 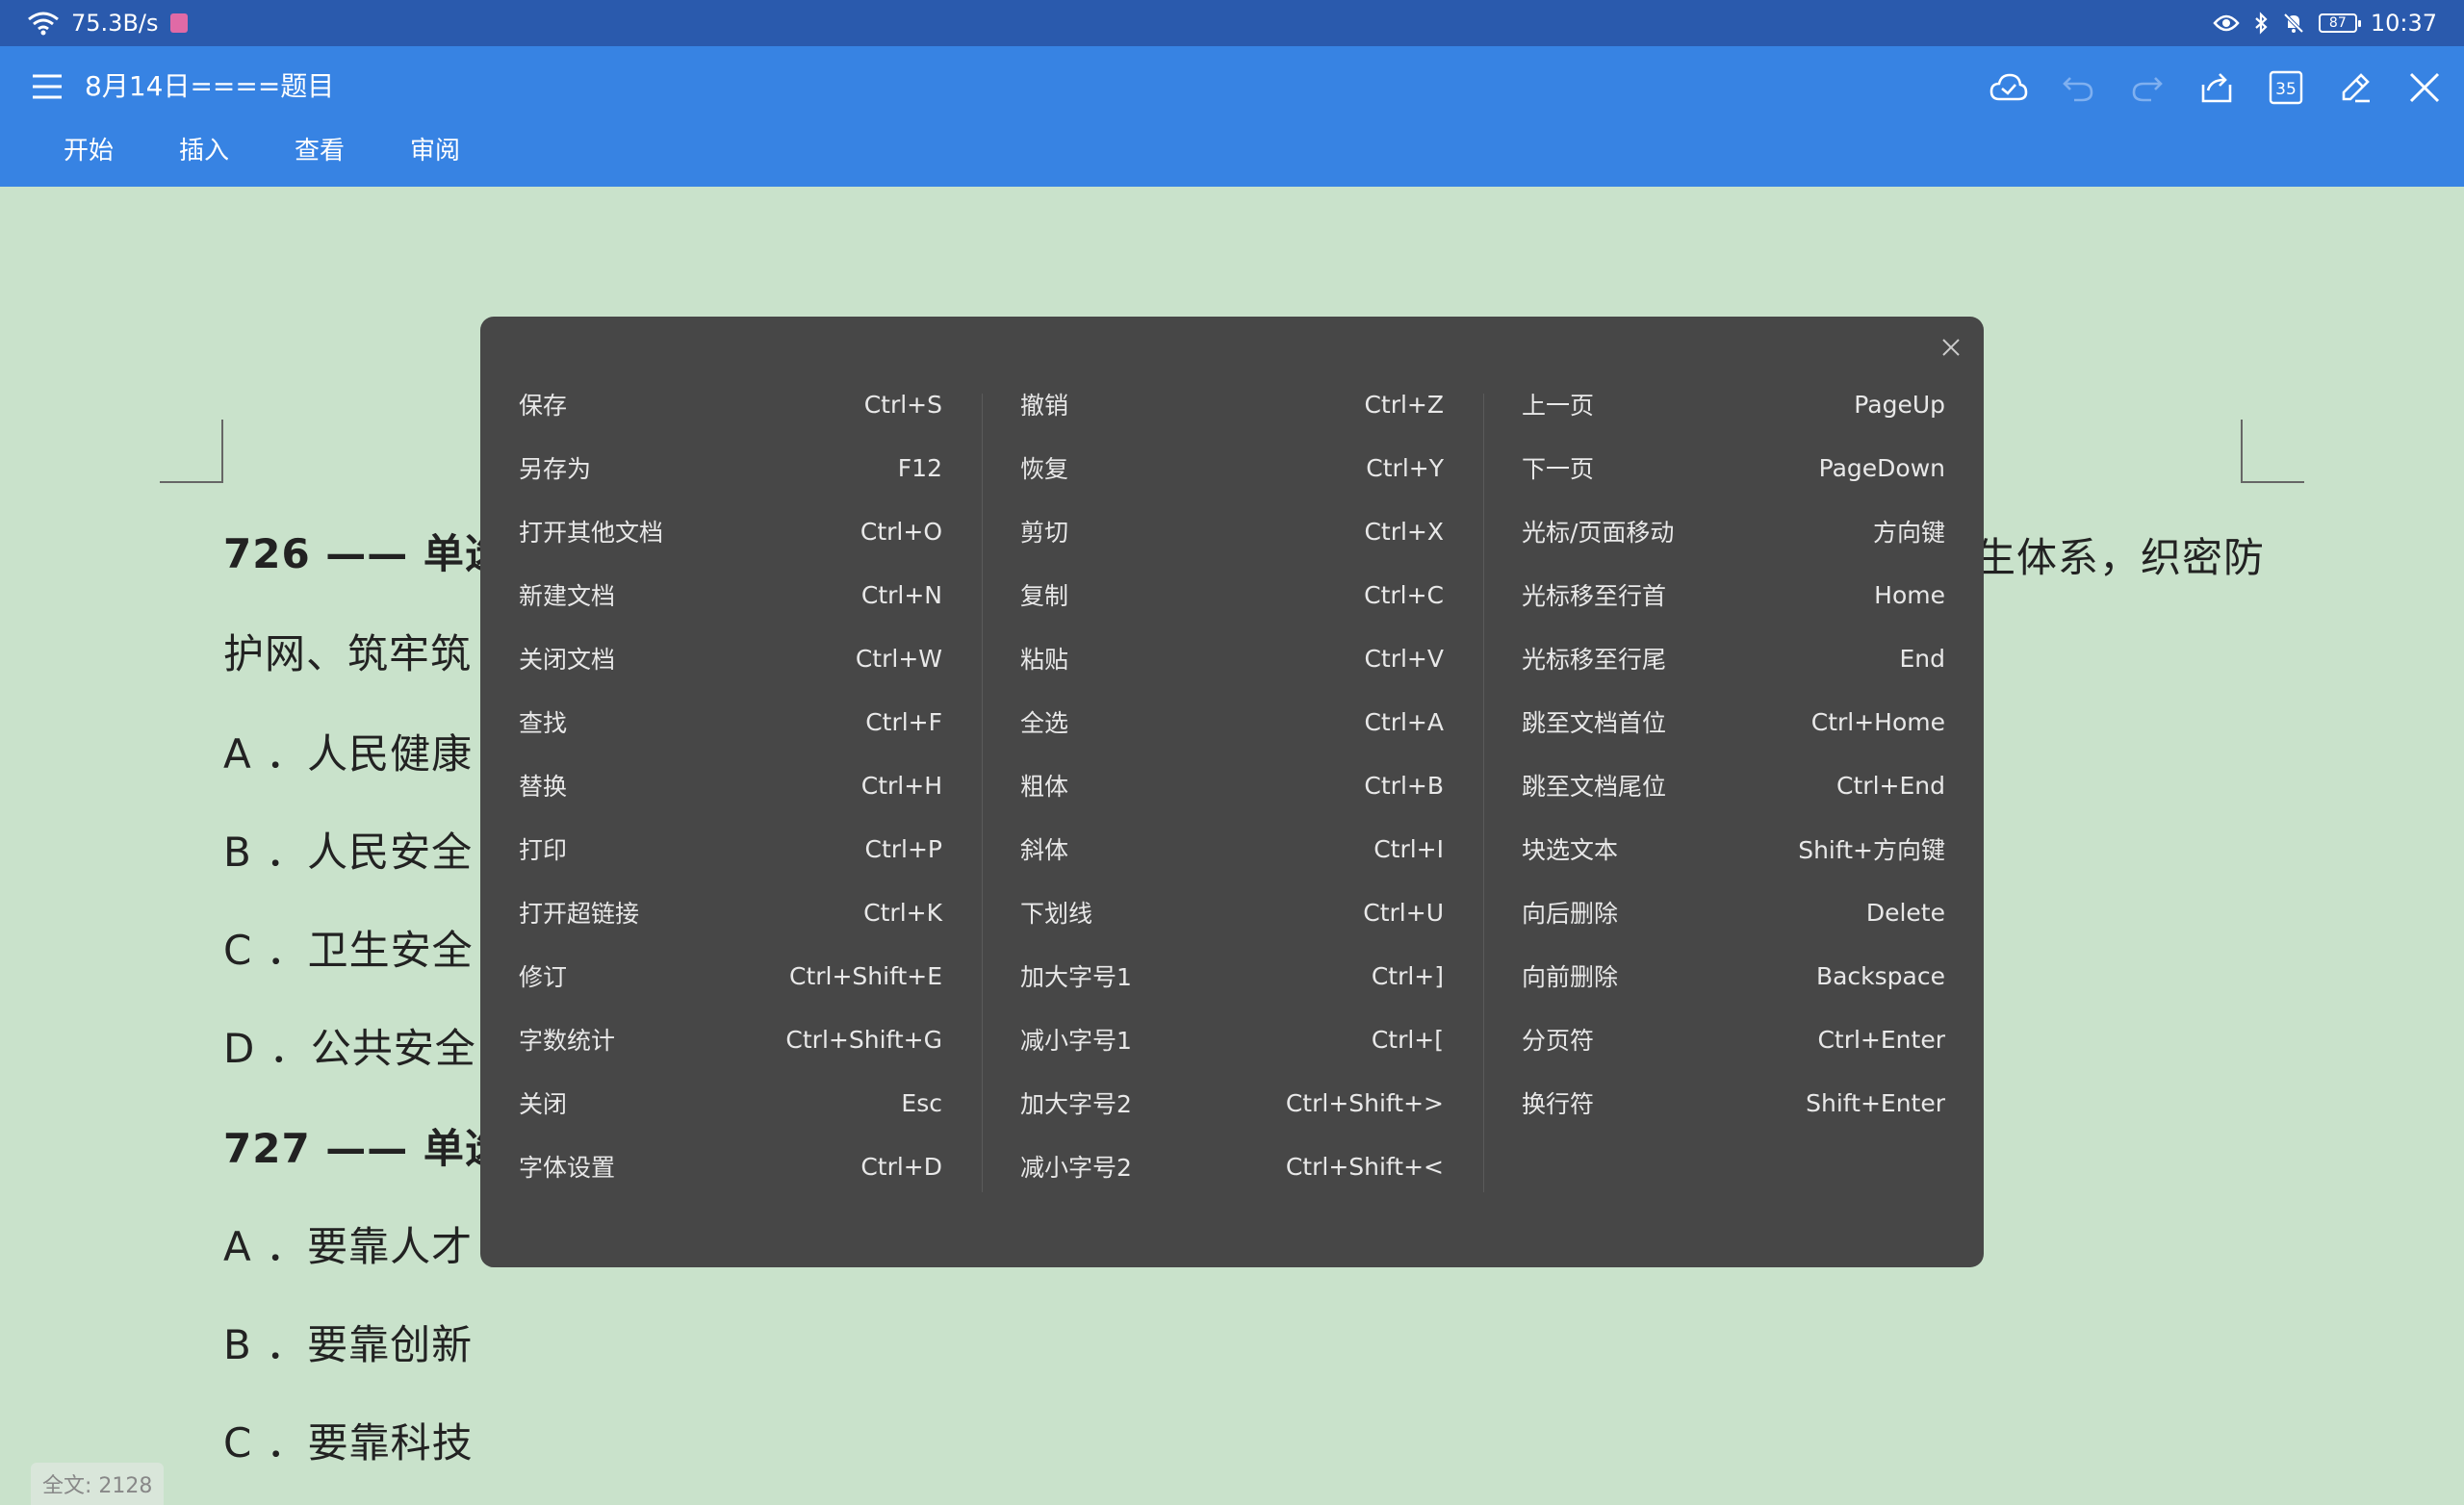 I want to click on cloud-sync-button, so click(x=2009, y=88).